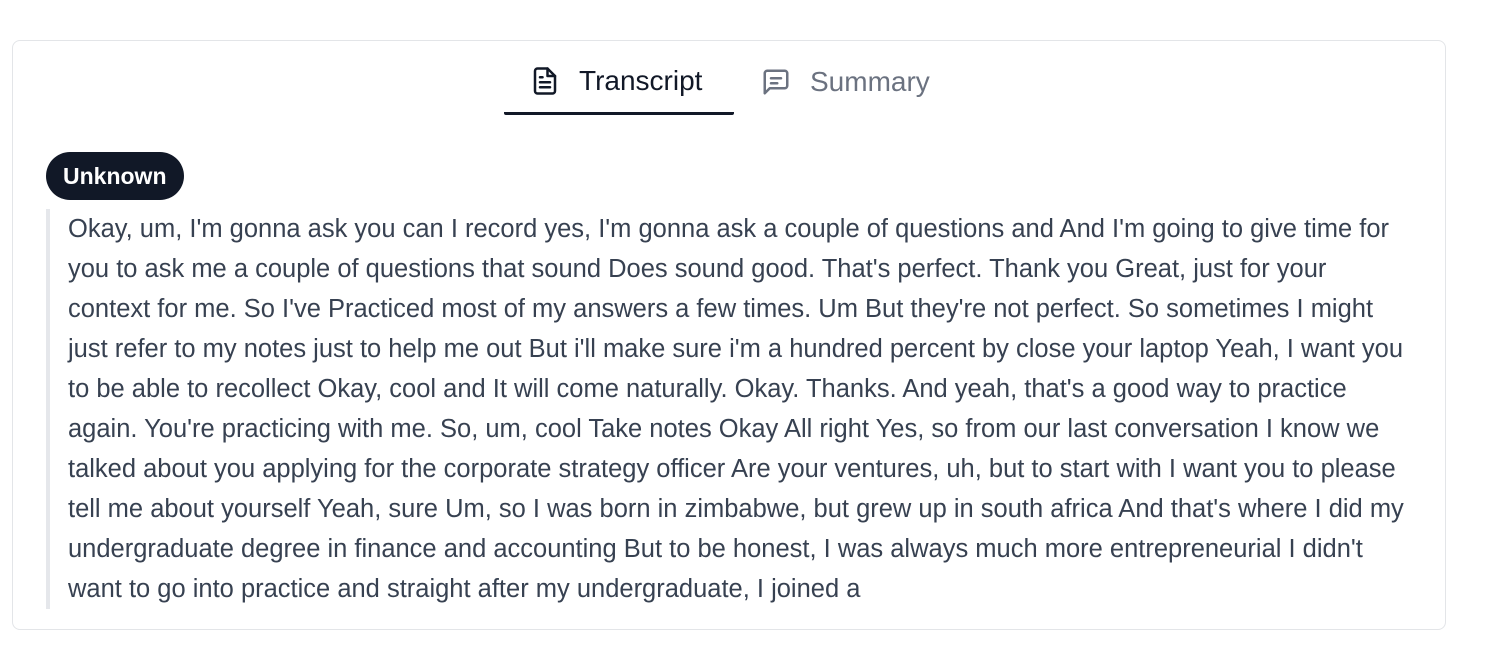  I want to click on document-icon, so click(545, 81).